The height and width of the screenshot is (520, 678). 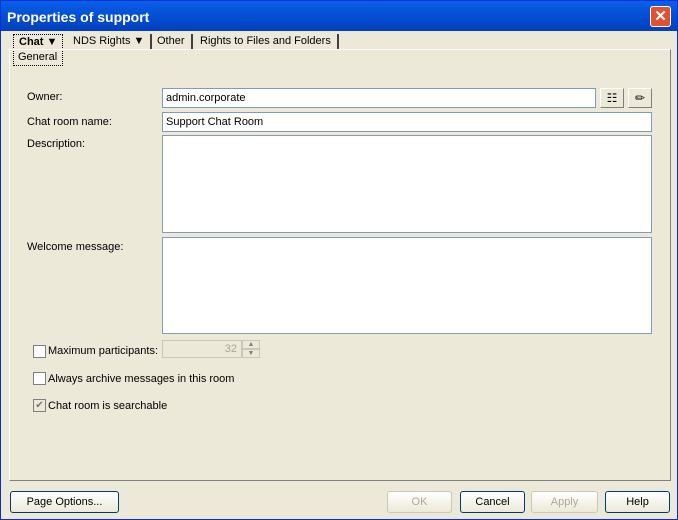 What do you see at coordinates (640, 98) in the screenshot?
I see `edit-pencil-icon: ✏` at bounding box center [640, 98].